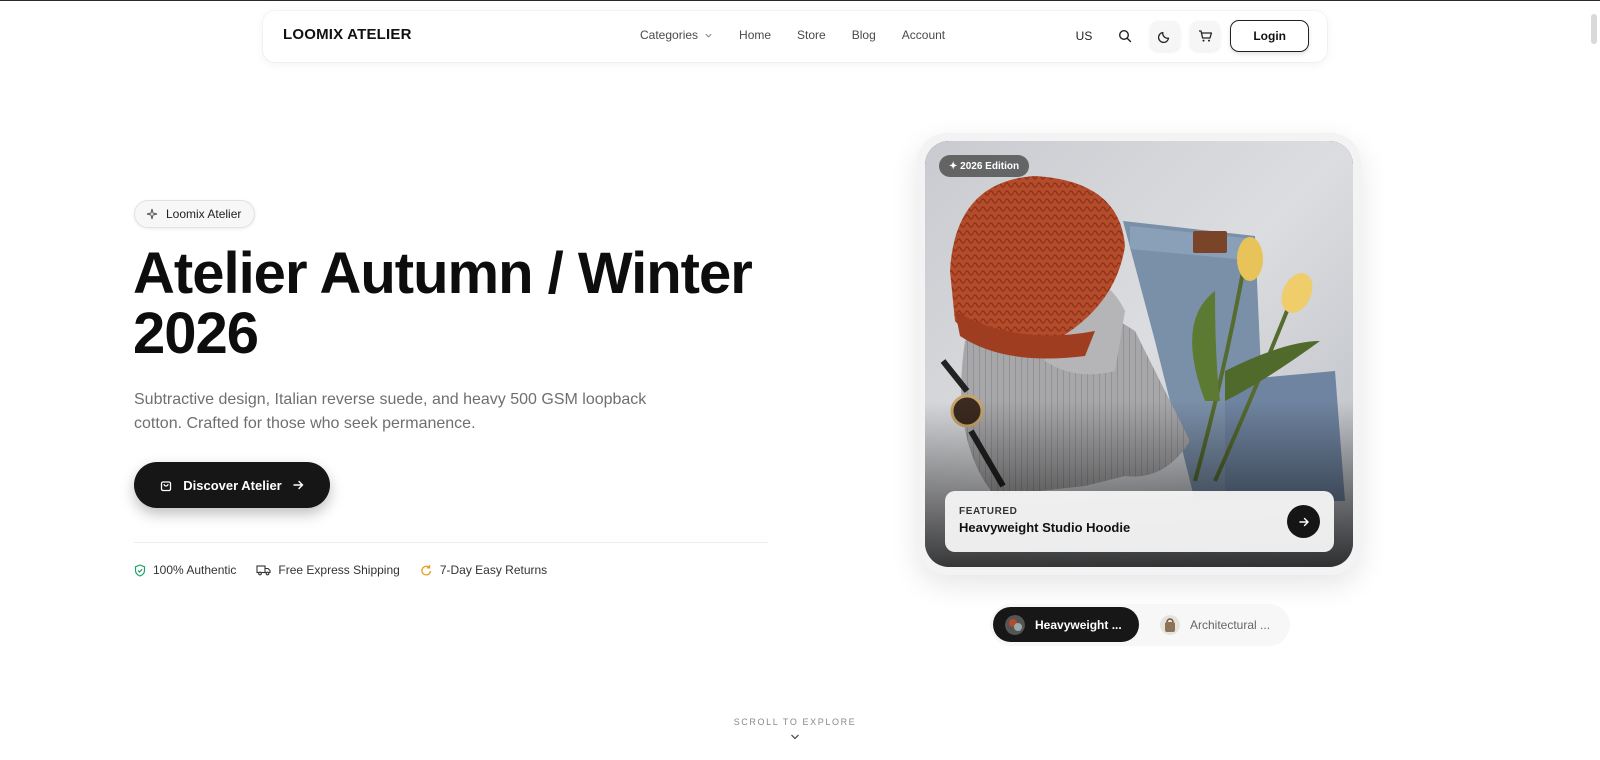 The width and height of the screenshot is (1600, 760). I want to click on feature-returns-label: 7-Day Easy Returns, so click(493, 570).